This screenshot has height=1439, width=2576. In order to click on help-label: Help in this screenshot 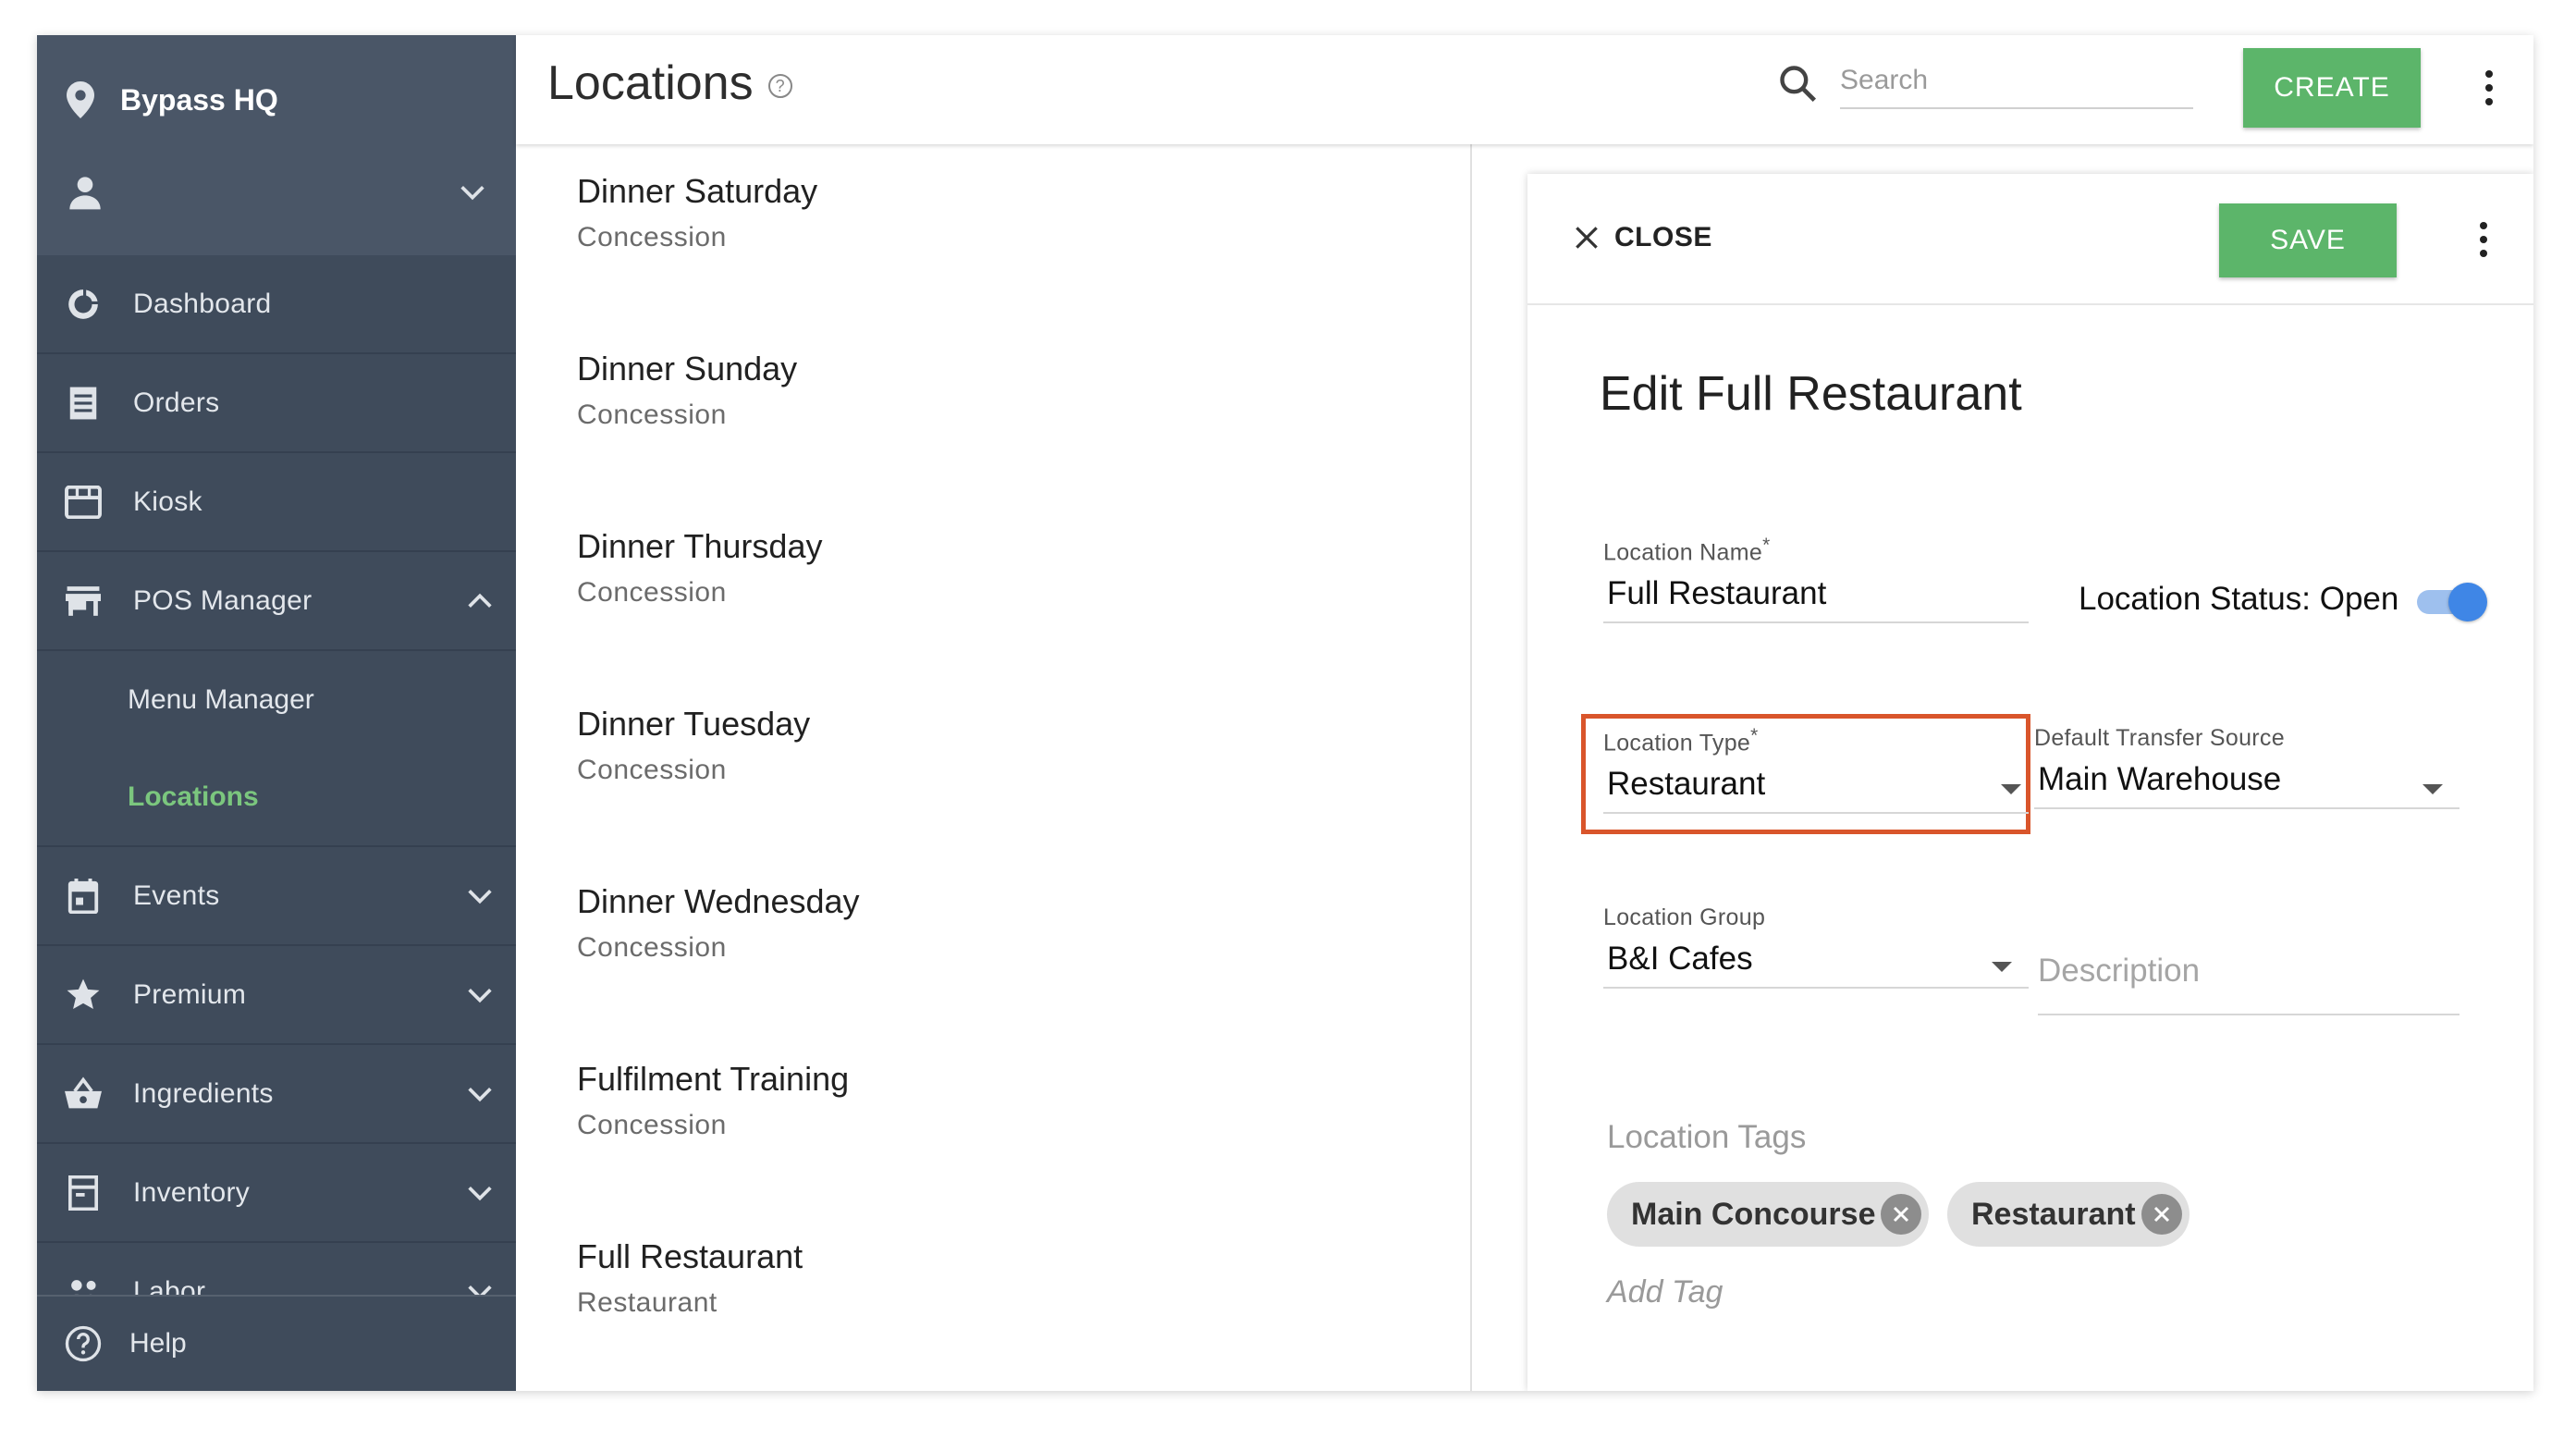, I will do `click(158, 1343)`.